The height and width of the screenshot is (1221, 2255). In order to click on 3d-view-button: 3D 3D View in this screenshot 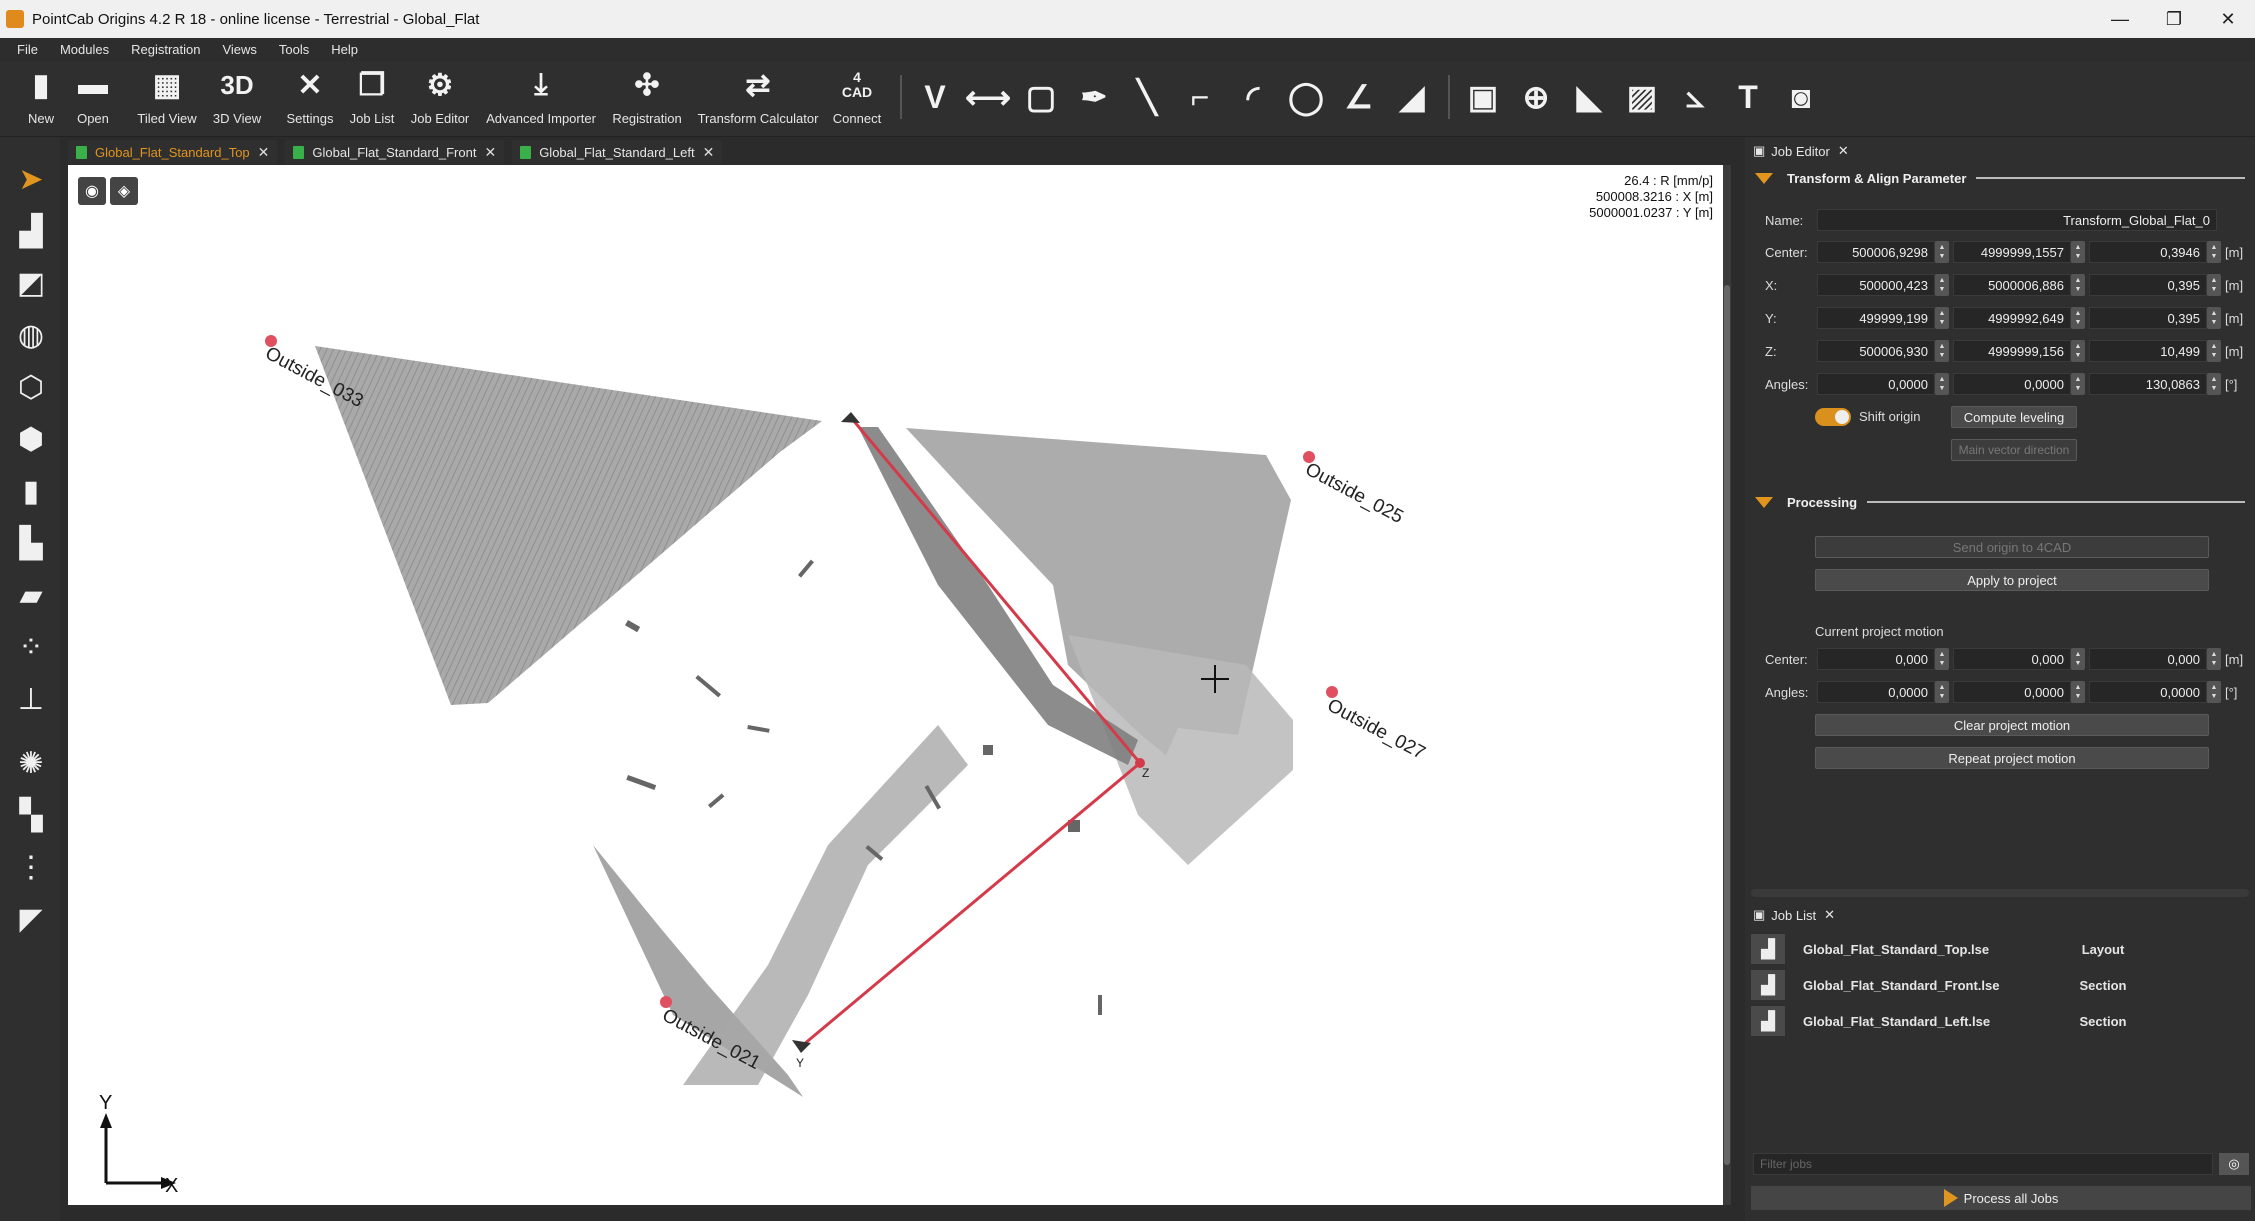, I will do `click(237, 99)`.